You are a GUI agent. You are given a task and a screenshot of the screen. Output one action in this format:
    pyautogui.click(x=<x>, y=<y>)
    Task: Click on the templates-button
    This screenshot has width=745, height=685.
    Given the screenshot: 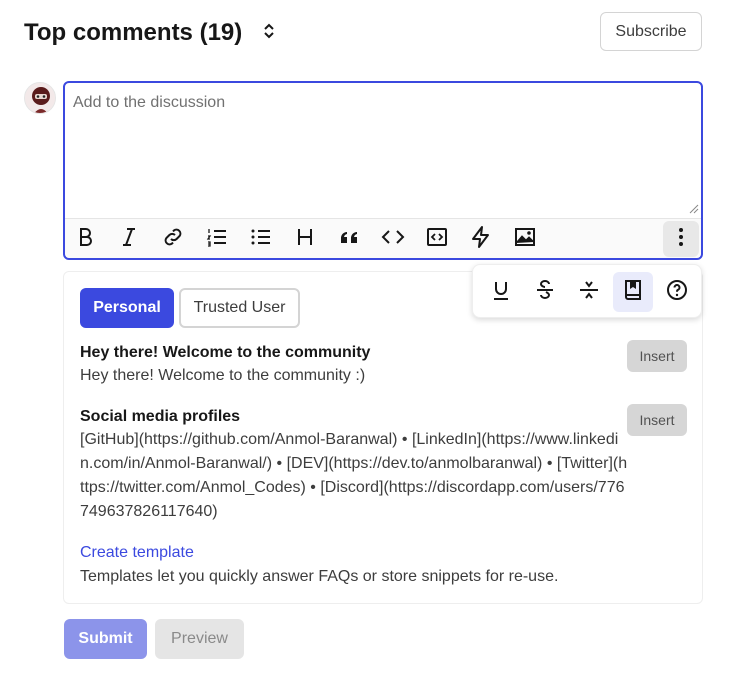 What is the action you would take?
    pyautogui.click(x=633, y=292)
    